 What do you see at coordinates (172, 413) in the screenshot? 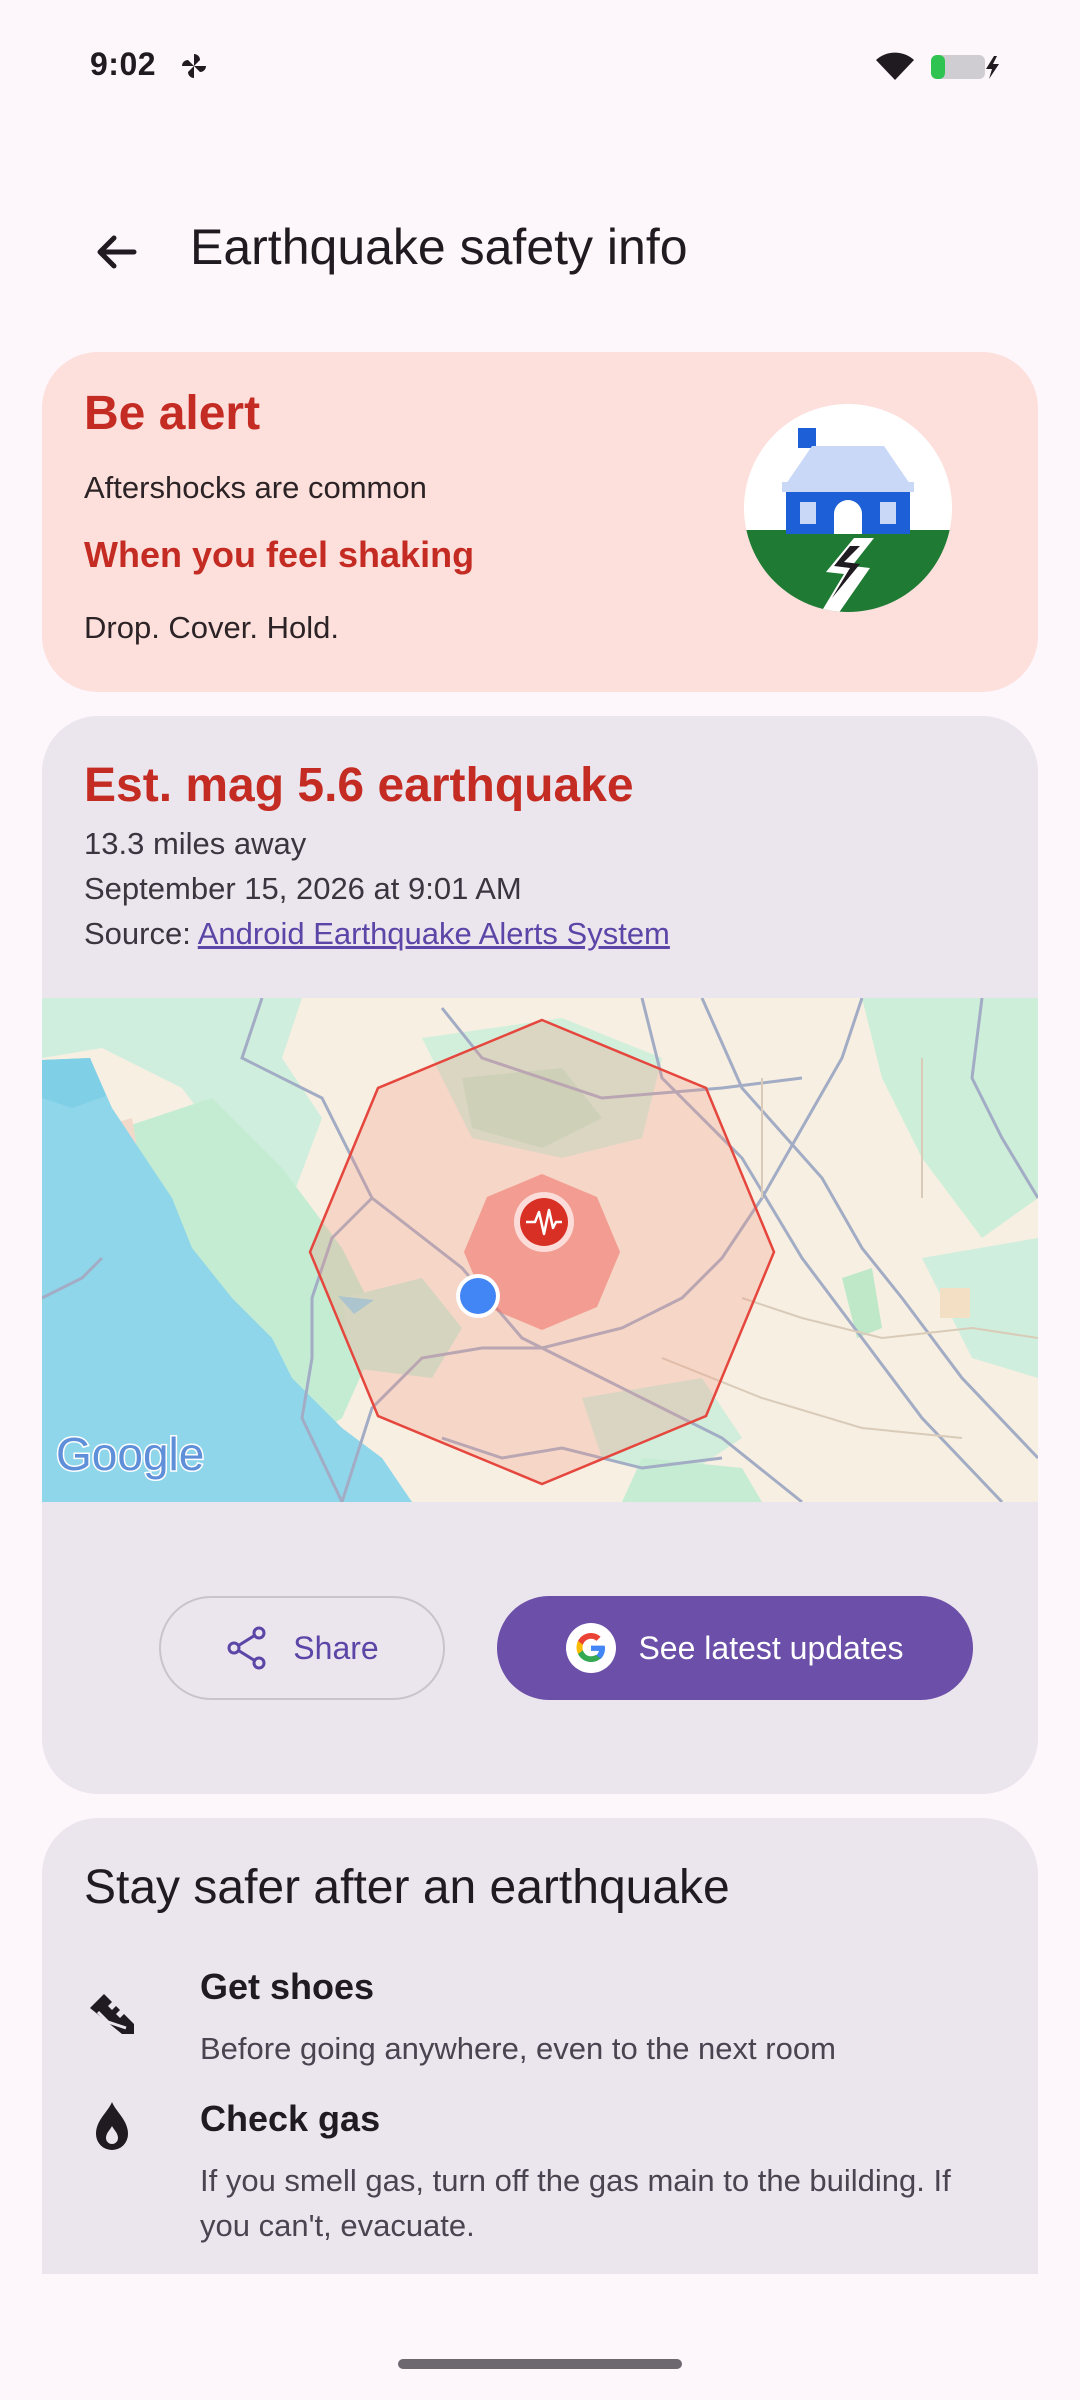
I see `alert-heading: Be alert` at bounding box center [172, 413].